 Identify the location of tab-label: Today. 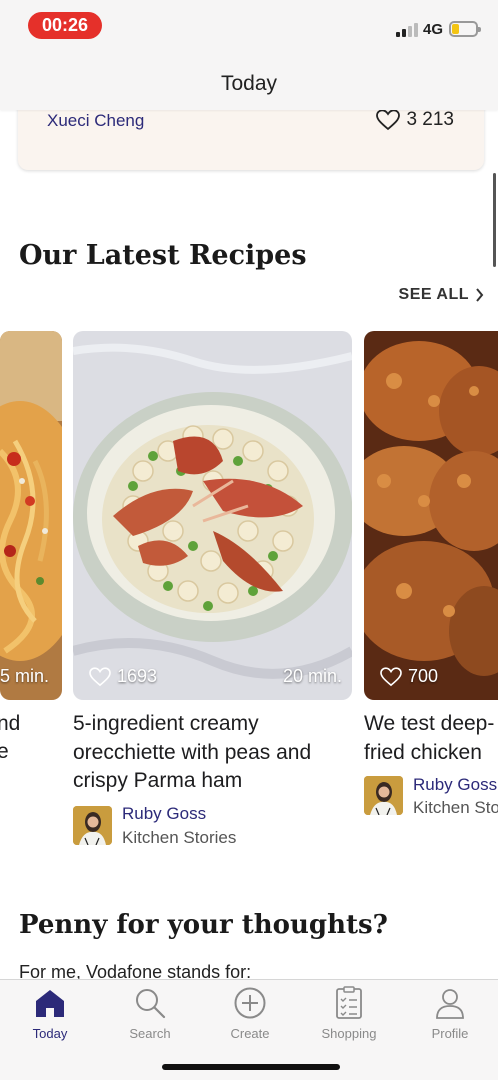
(50, 1033).